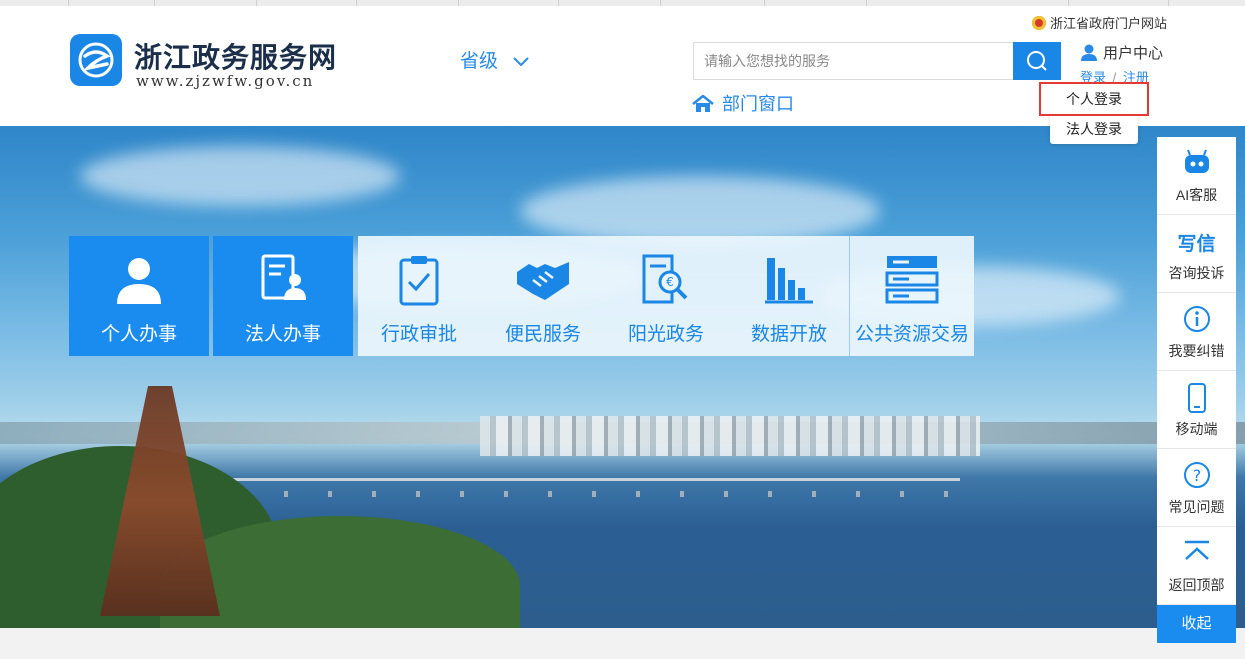  Describe the element at coordinates (138, 334) in the screenshot. I see `tile-personal-affairs-label: 个人办事` at that location.